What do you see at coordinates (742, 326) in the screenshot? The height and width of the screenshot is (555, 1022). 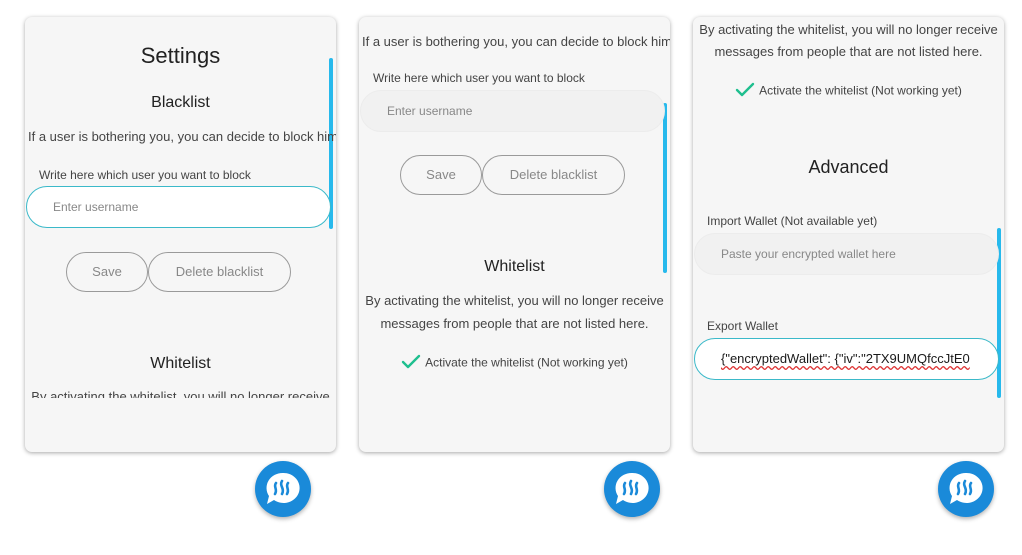 I see `export-wallet-label: Export Wallet` at bounding box center [742, 326].